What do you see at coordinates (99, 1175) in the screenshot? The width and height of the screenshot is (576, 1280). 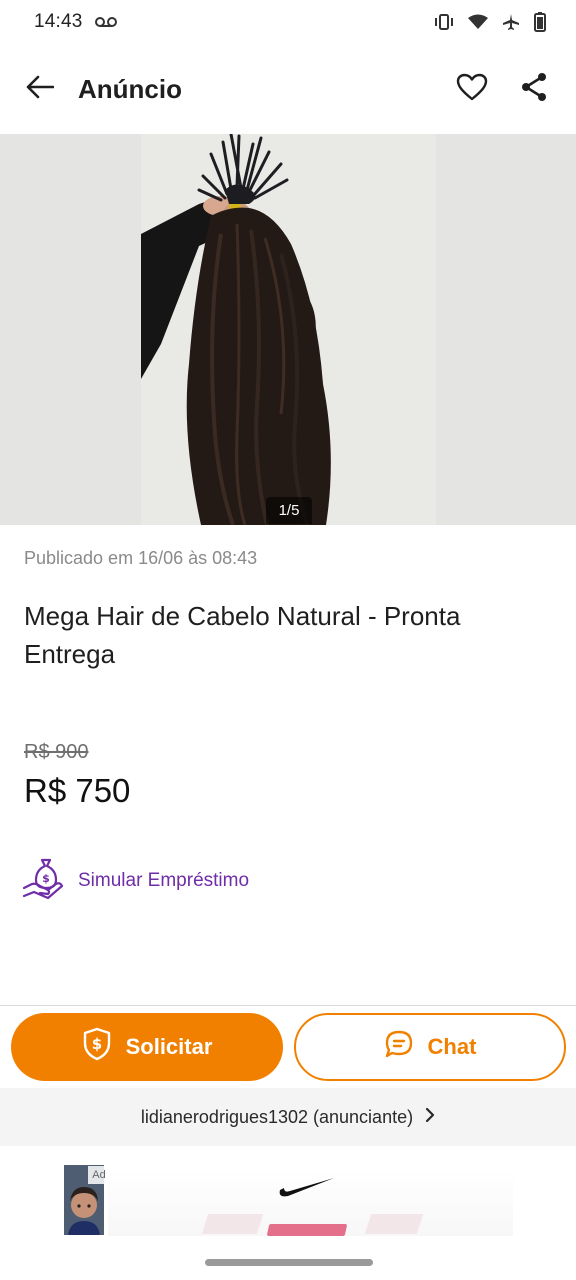 I see `ad-badge: Ad` at bounding box center [99, 1175].